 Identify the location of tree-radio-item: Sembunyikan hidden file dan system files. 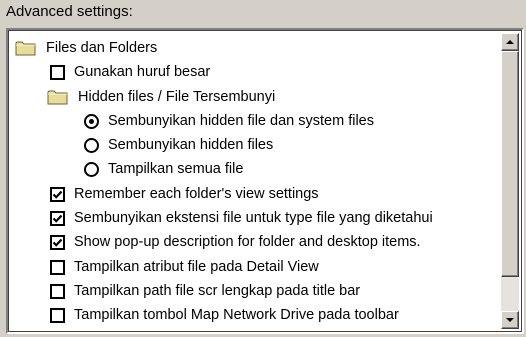
(229, 121).